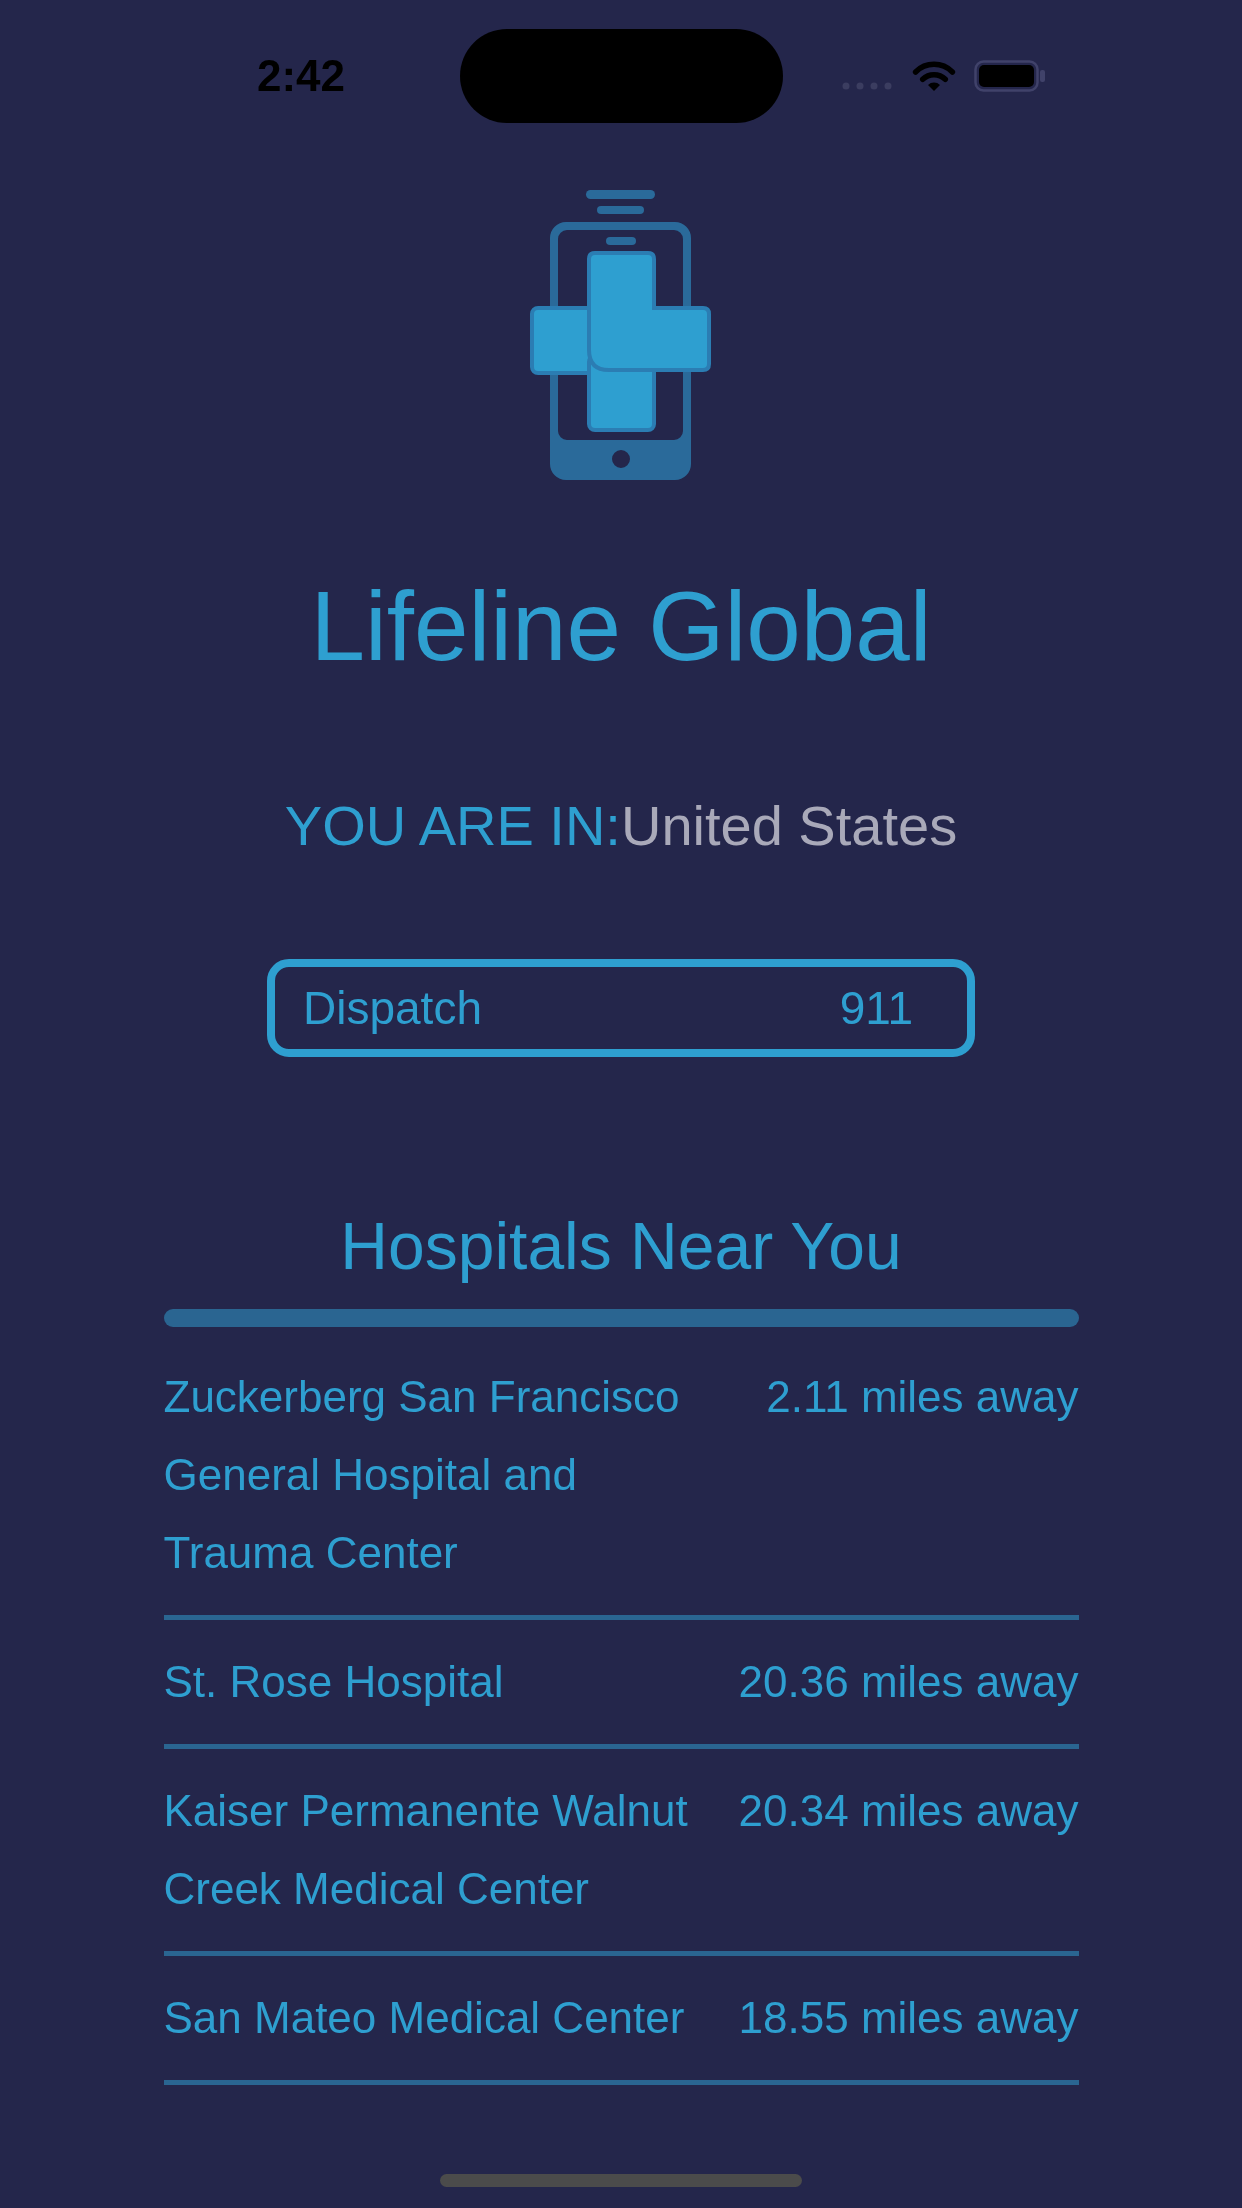 Image resolution: width=1242 pixels, height=2208 pixels. I want to click on location-label: YOU ARE IN:, so click(452, 826).